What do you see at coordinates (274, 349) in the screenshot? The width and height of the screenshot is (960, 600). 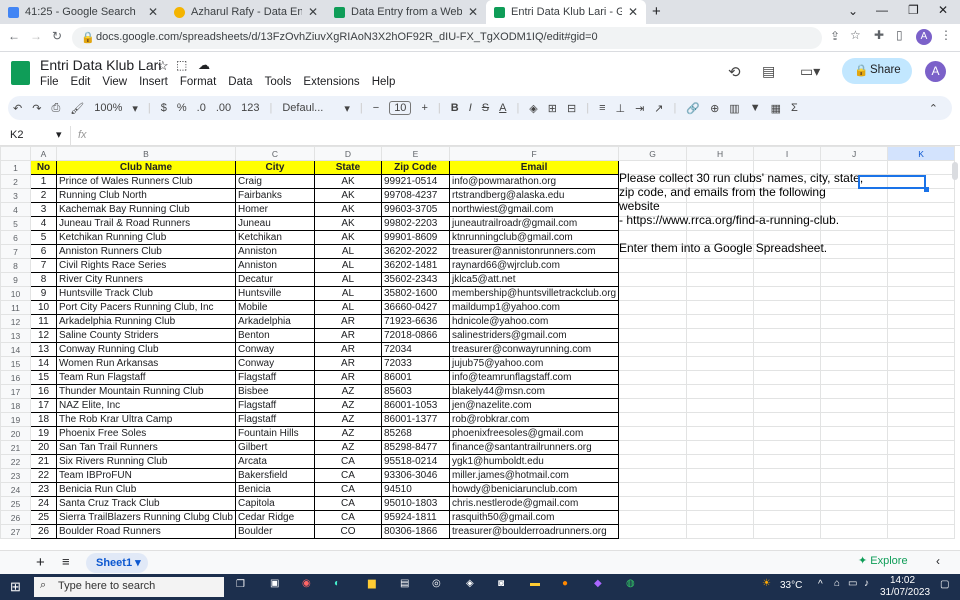 I see `table-cell: Conway` at bounding box center [274, 349].